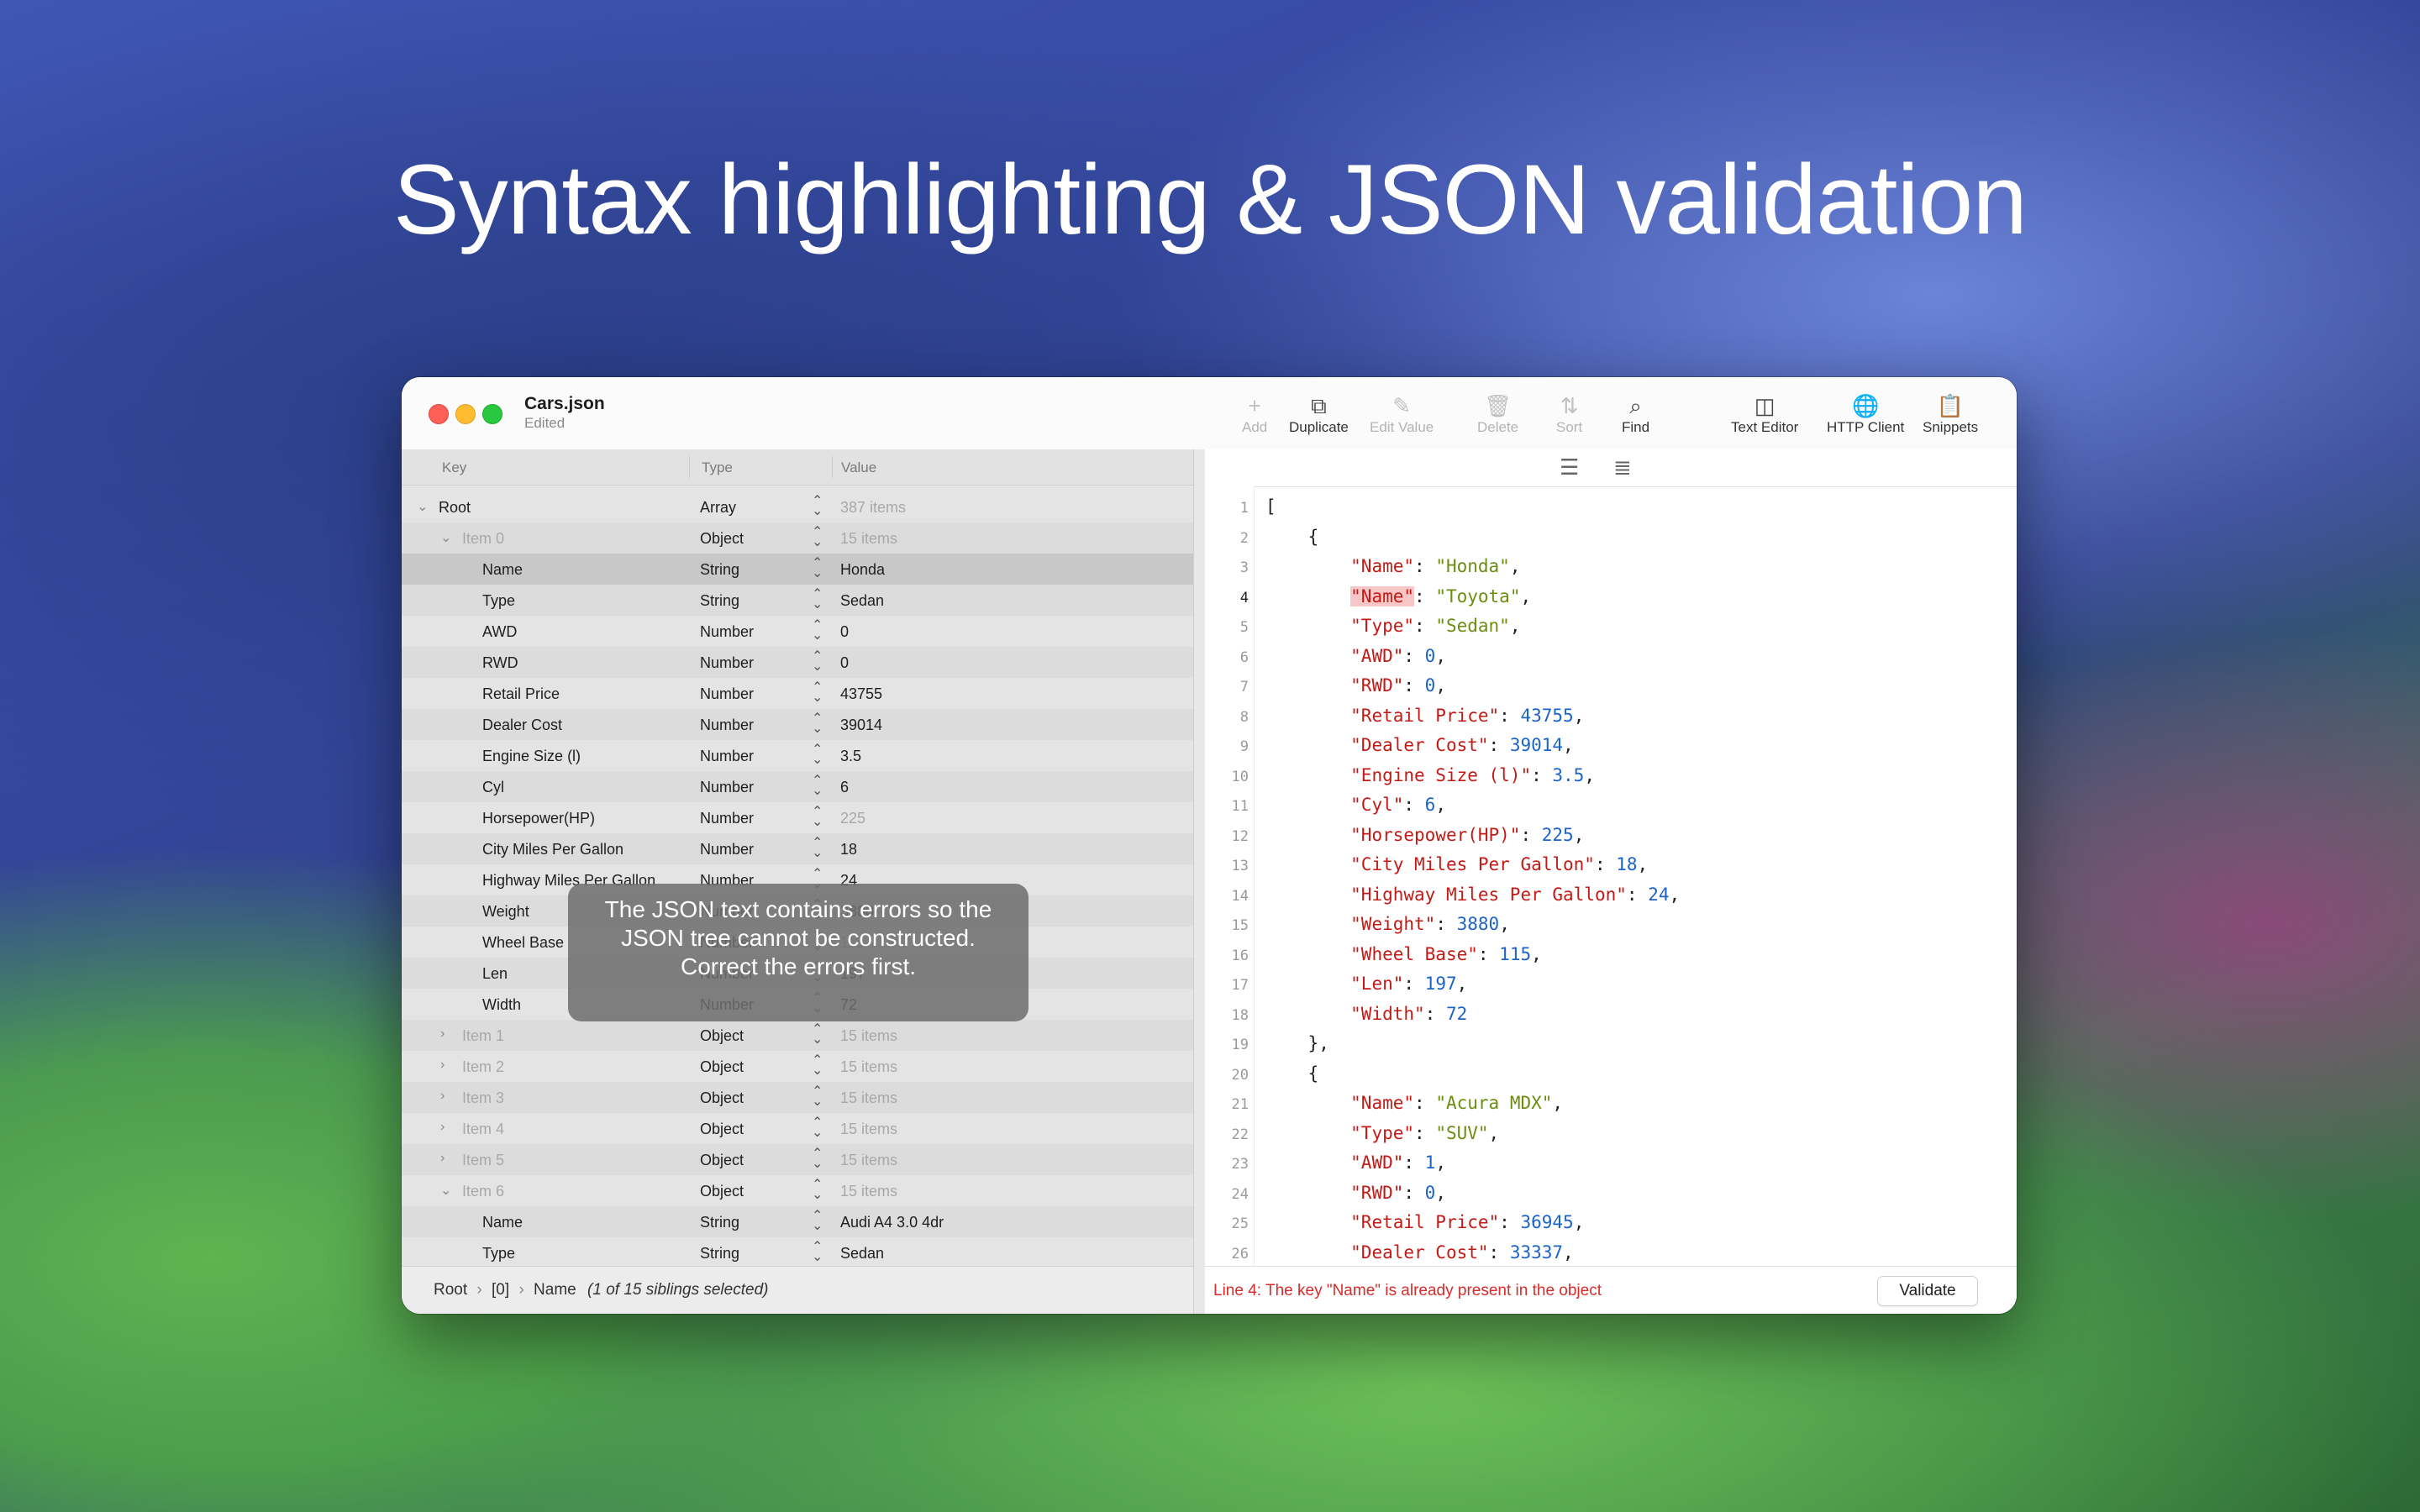 The height and width of the screenshot is (1512, 2420). I want to click on row-value: 39014, so click(861, 725).